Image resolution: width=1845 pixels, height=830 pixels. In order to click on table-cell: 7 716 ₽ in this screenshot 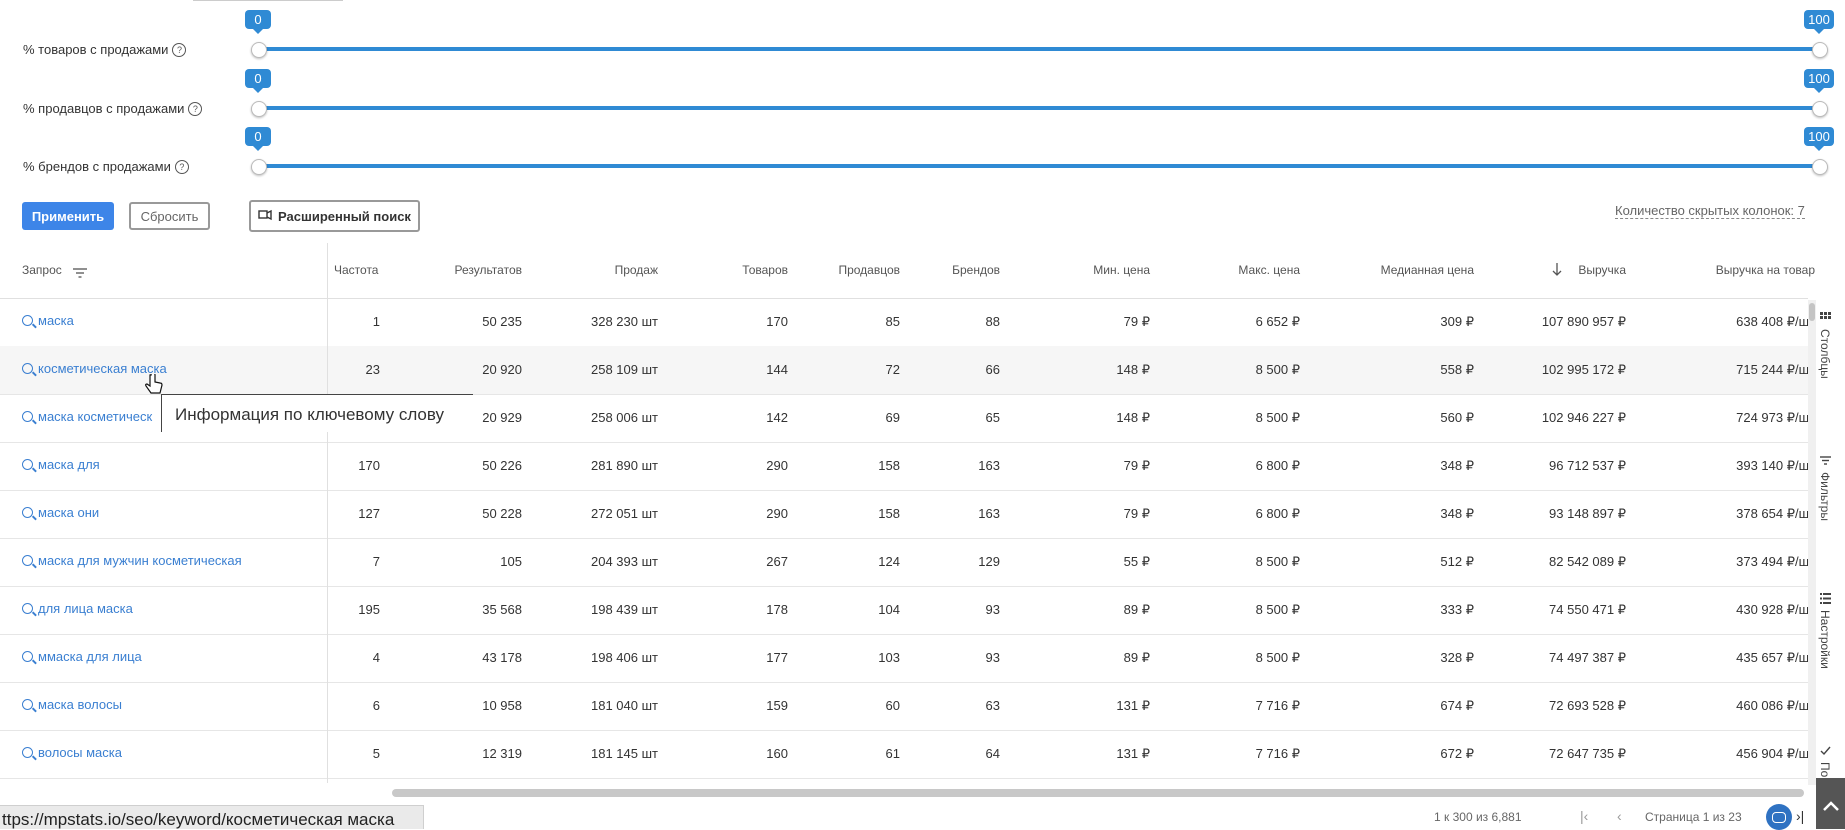, I will do `click(1277, 753)`.